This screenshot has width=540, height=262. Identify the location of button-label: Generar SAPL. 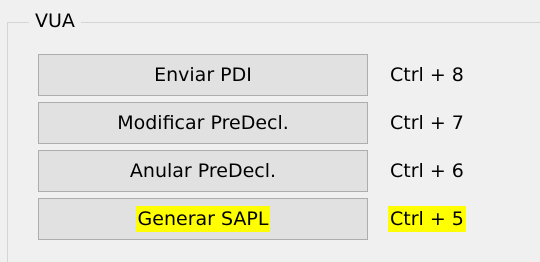
(203, 219).